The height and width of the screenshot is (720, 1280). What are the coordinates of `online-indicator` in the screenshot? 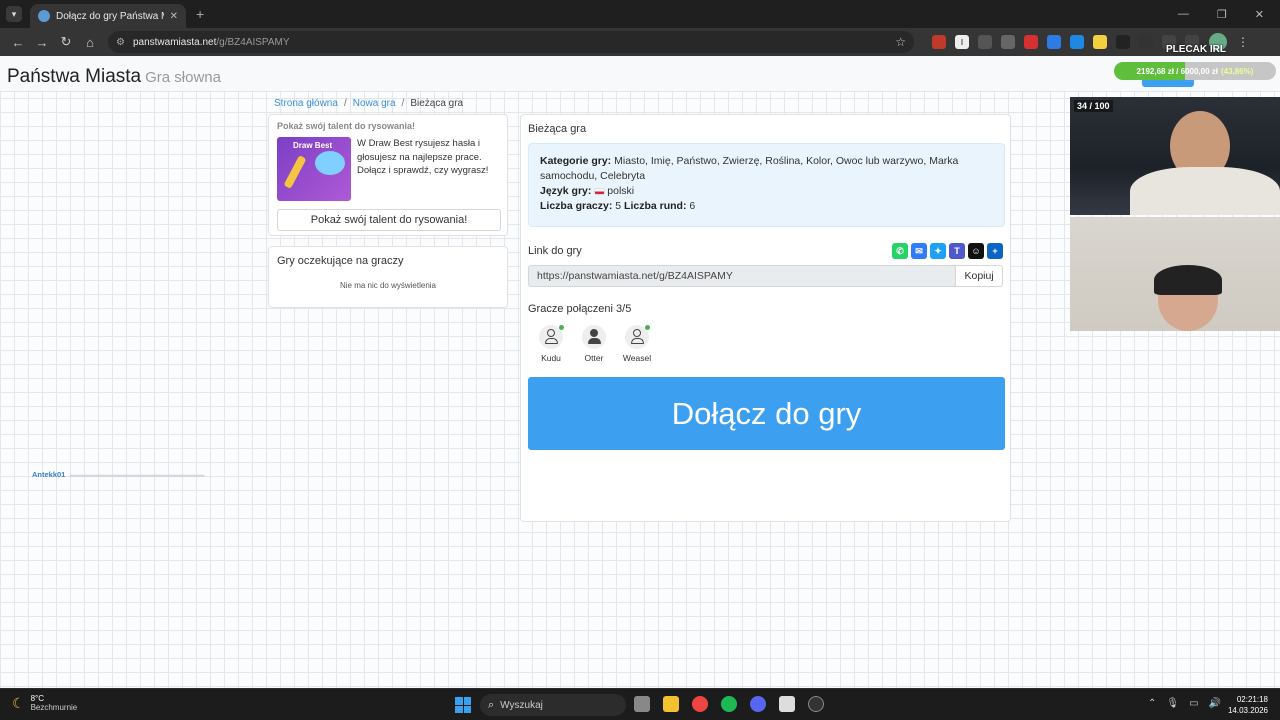 It's located at (647, 327).